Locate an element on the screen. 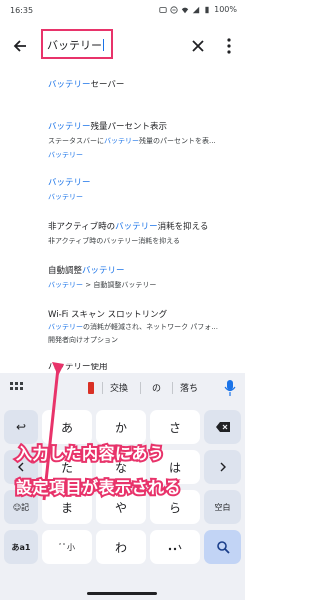  key-sa: さ is located at coordinates (175, 427).